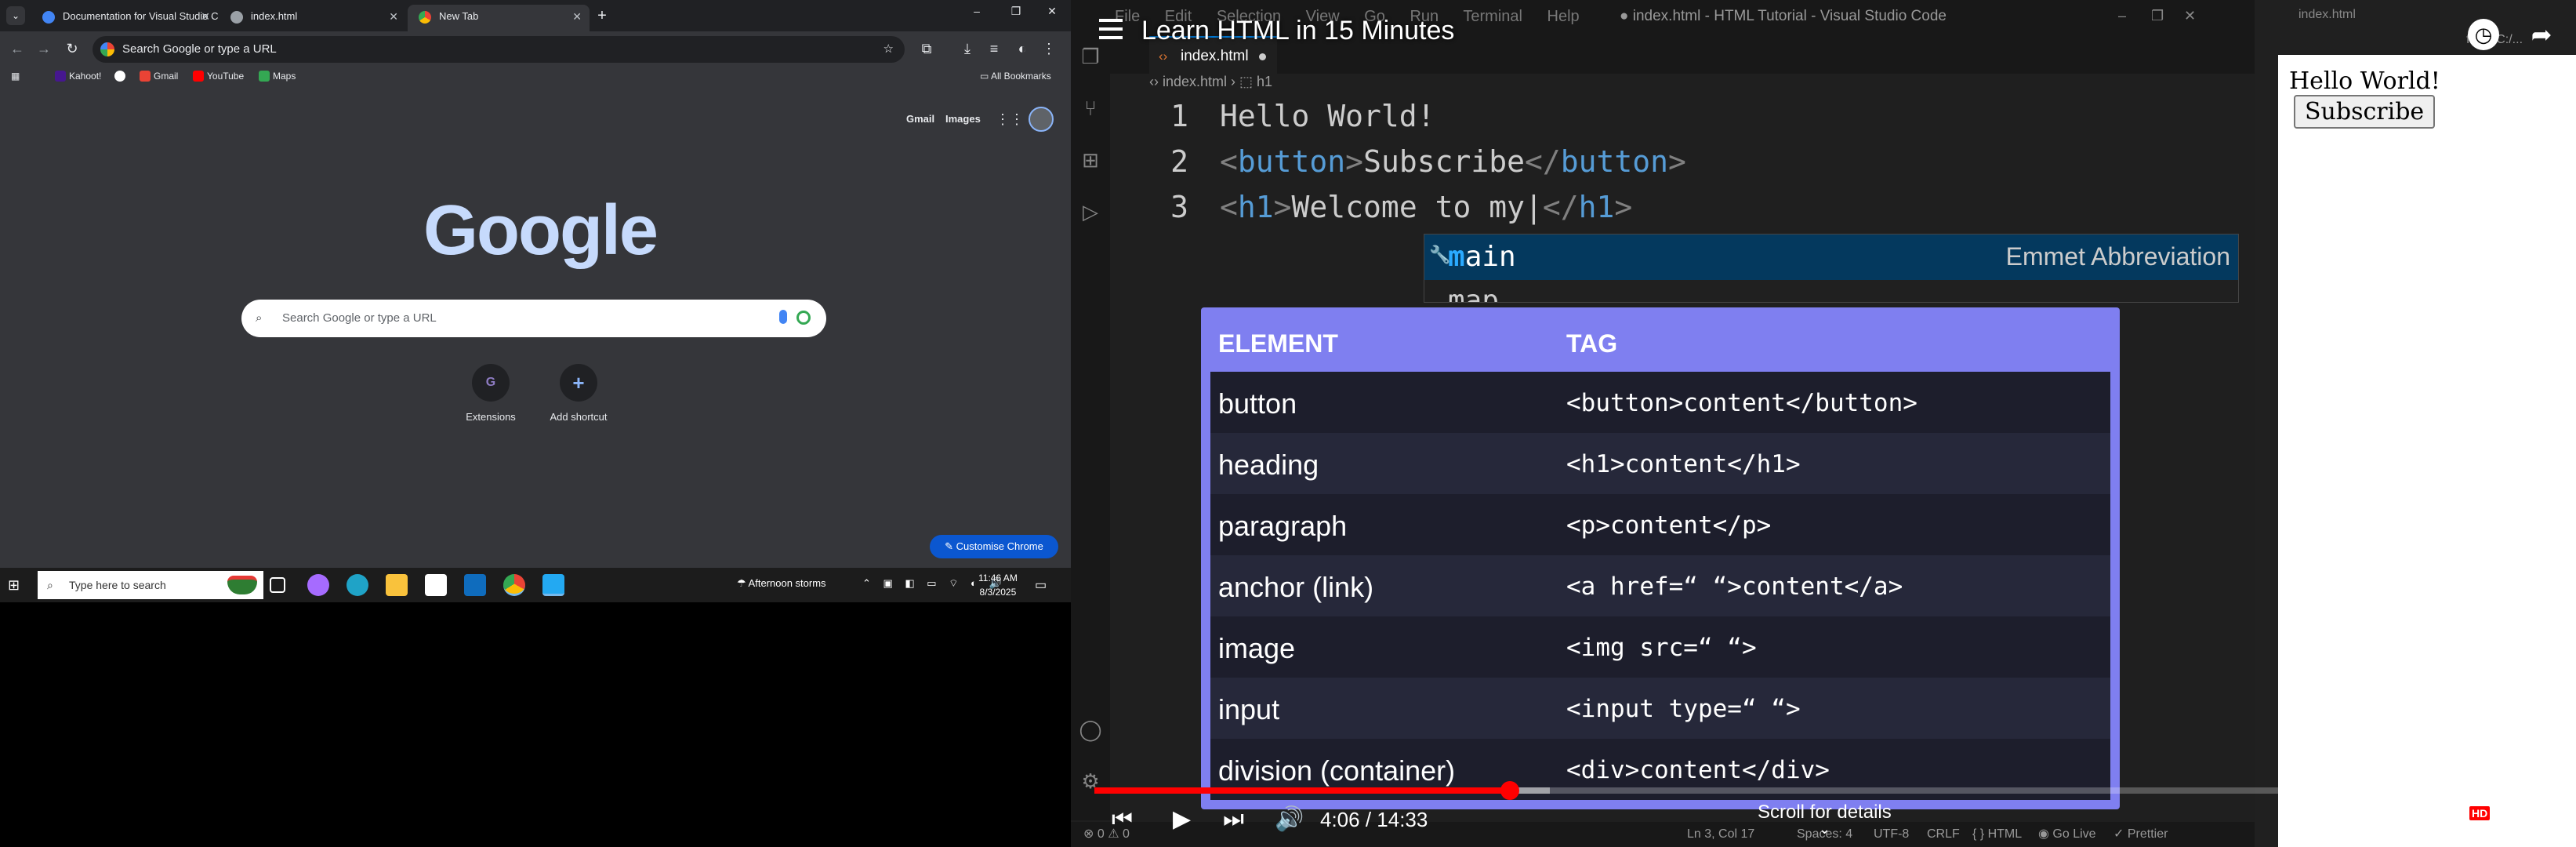 This screenshot has height=847, width=2576. Describe the element at coordinates (277, 76) in the screenshot. I see `bookmark-maps: Maps` at that location.